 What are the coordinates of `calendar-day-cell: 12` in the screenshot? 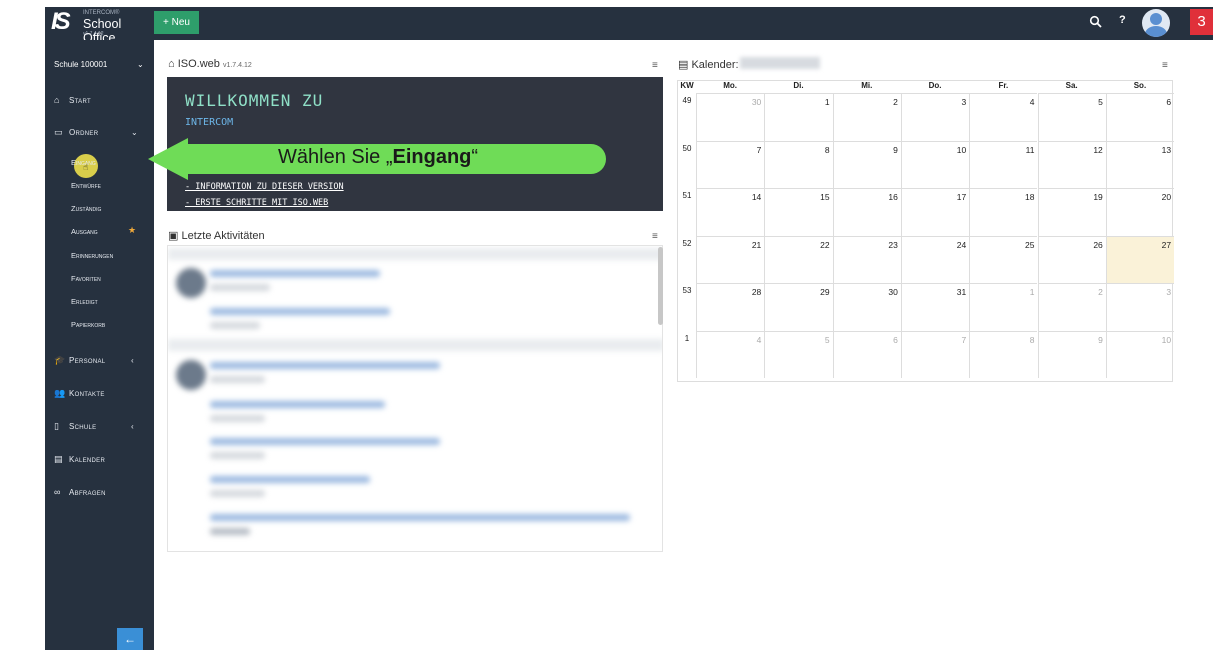 It's located at (1071, 164).